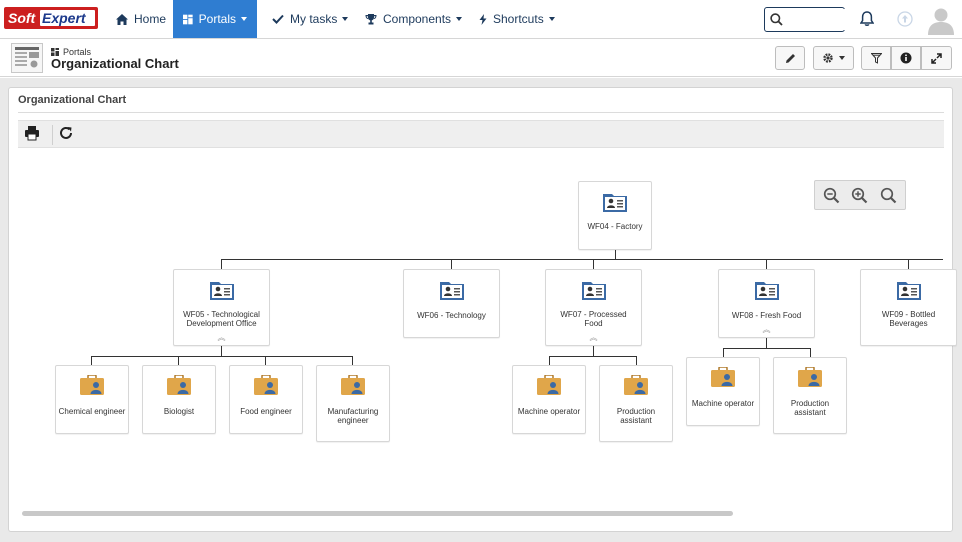 The width and height of the screenshot is (962, 542). I want to click on org-node-label: WF07 - Processed Food, so click(593, 319).